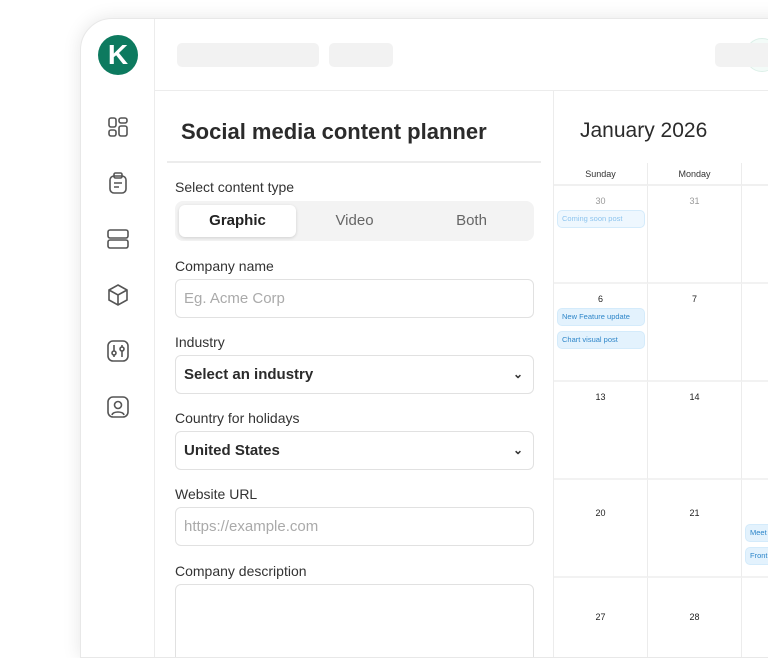  I want to click on page-title: Social media content planner, so click(334, 131).